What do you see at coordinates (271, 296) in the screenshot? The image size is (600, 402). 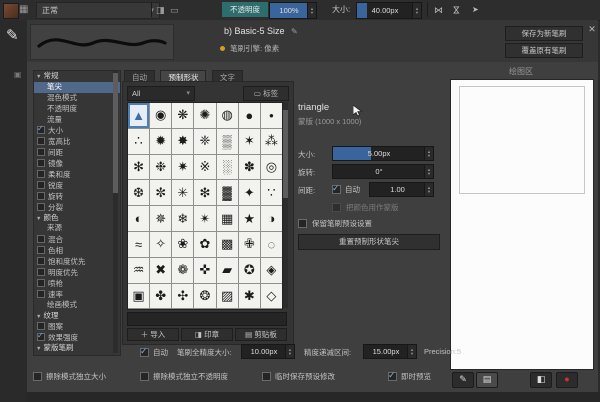 I see `brush-tip-thumbnail: ◇` at bounding box center [271, 296].